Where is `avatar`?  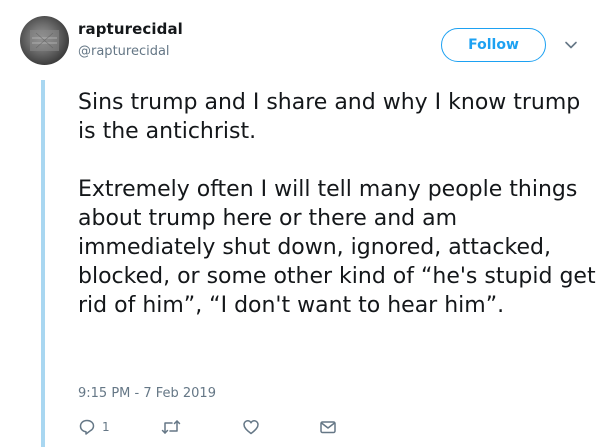 avatar is located at coordinates (44, 40).